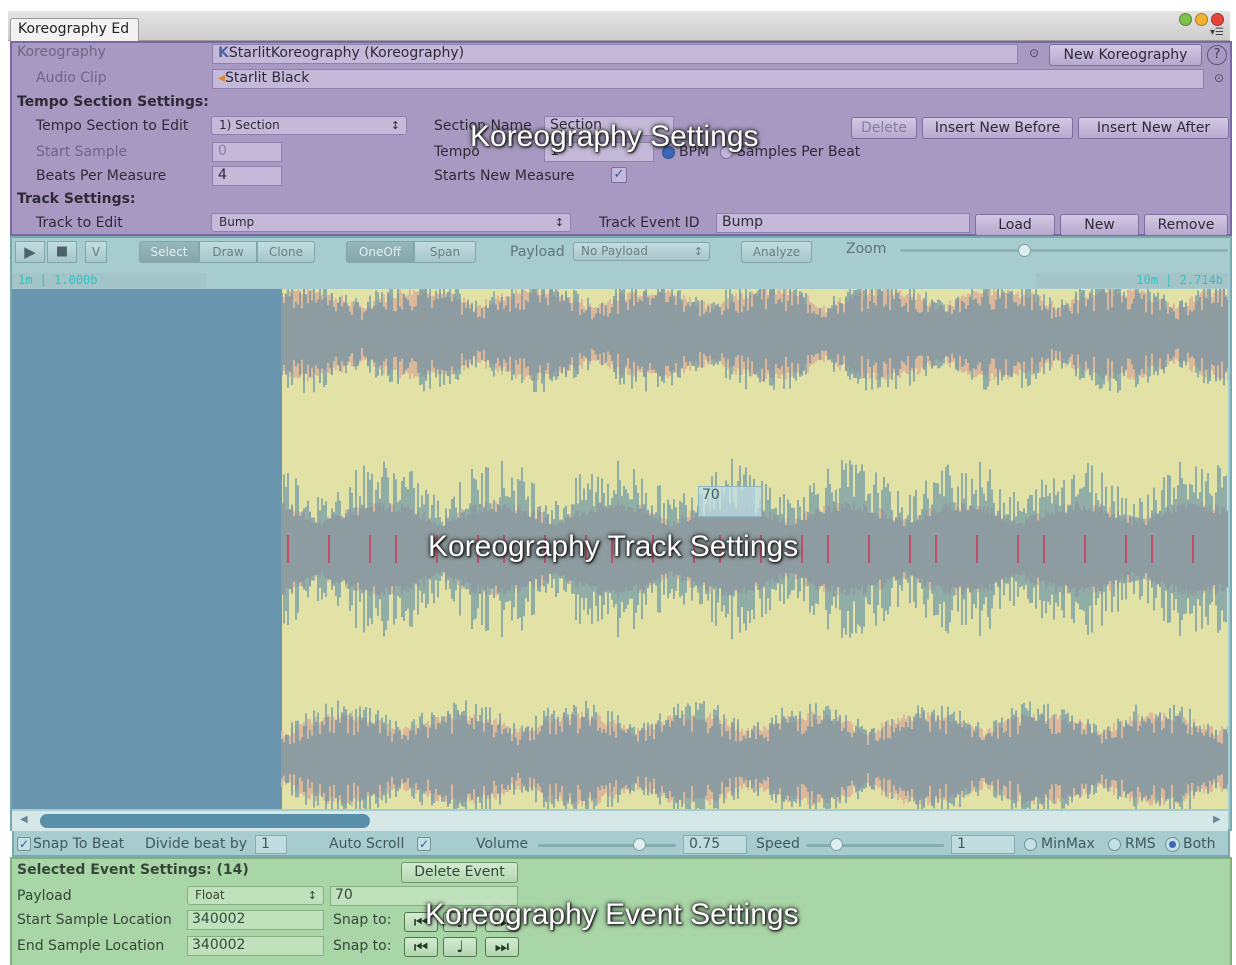  Describe the element at coordinates (459, 872) in the screenshot. I see `delete-event-button: Delete Event` at that location.